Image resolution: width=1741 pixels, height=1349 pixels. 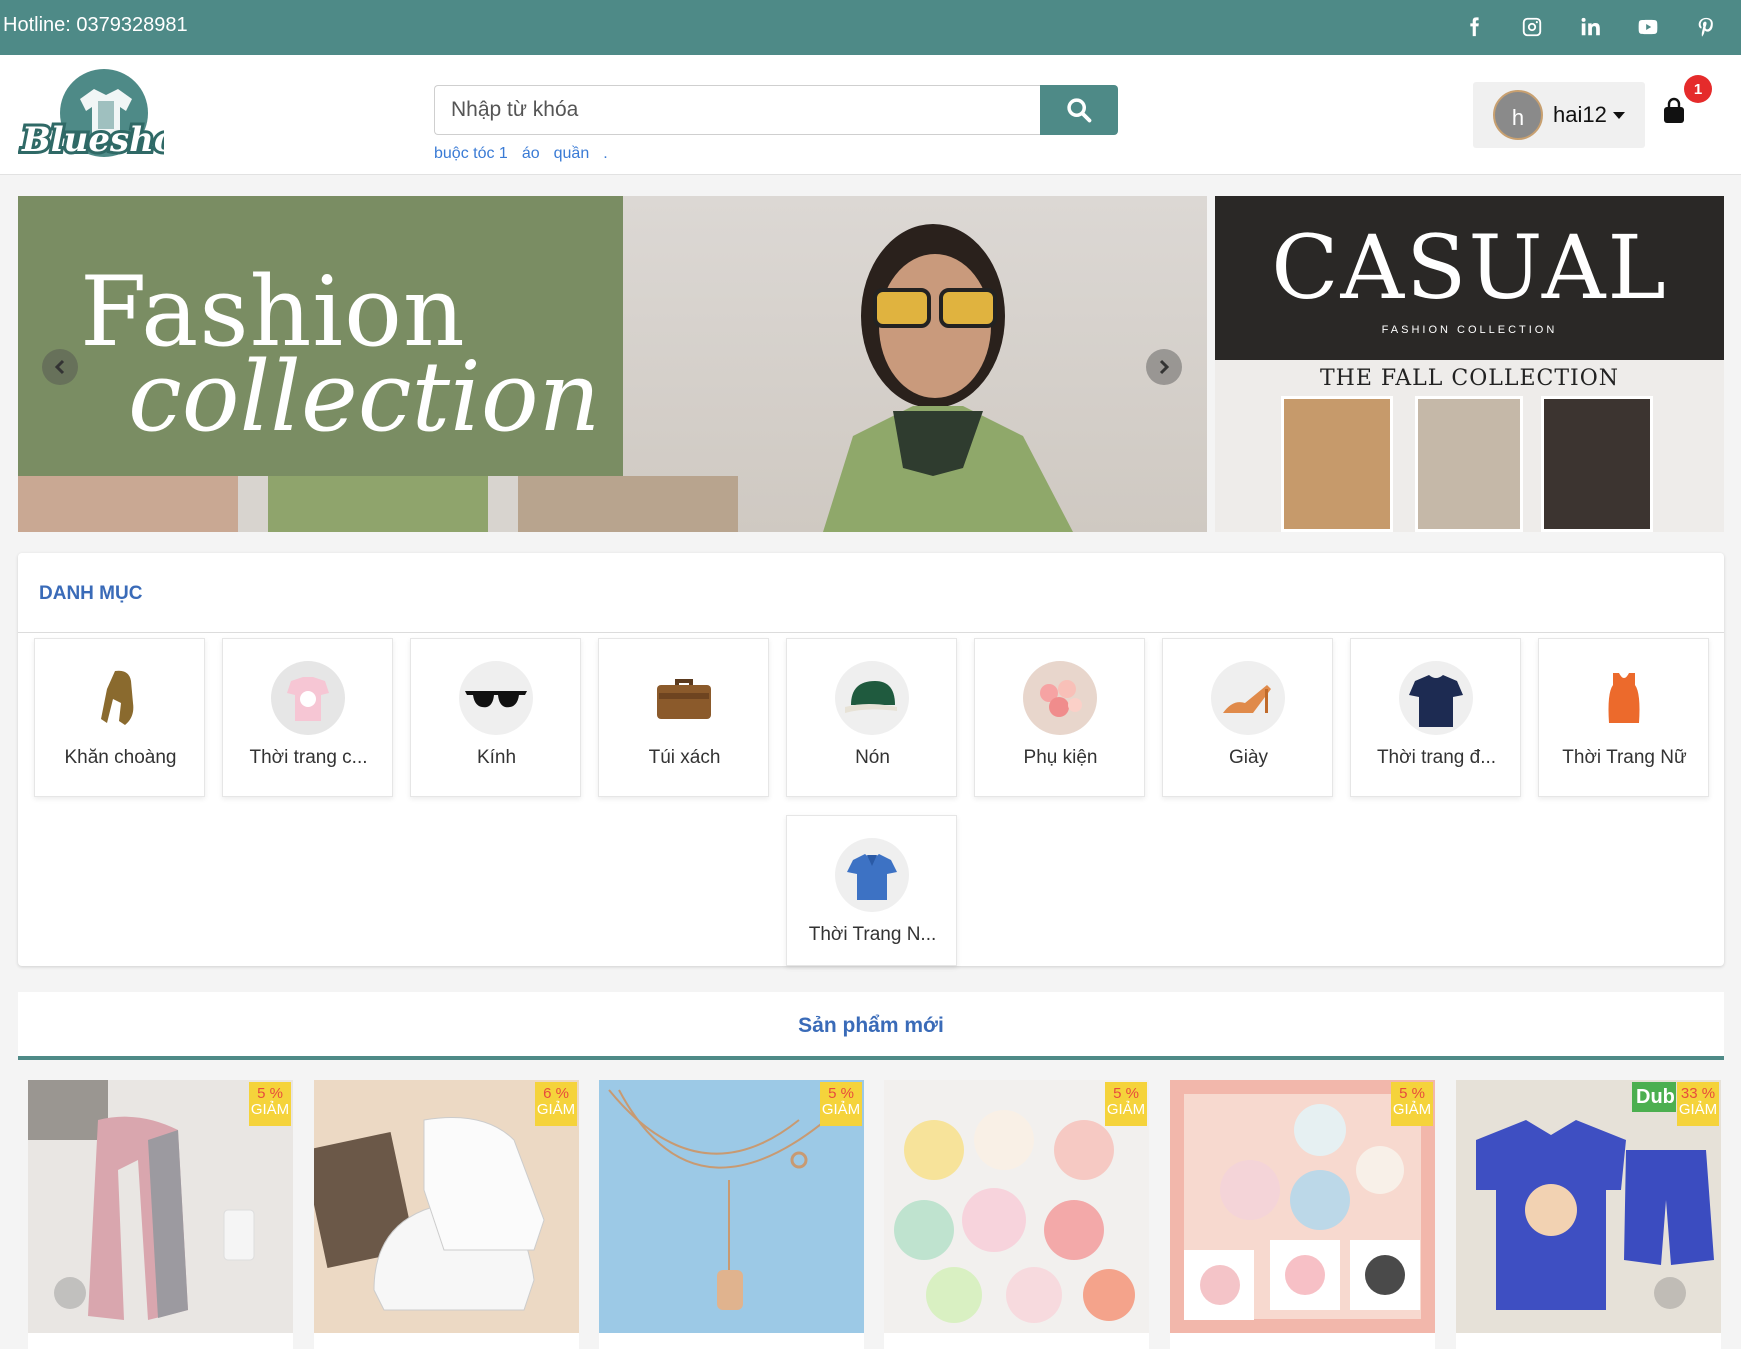 What do you see at coordinates (572, 154) in the screenshot?
I see `suggestion-link: quần` at bounding box center [572, 154].